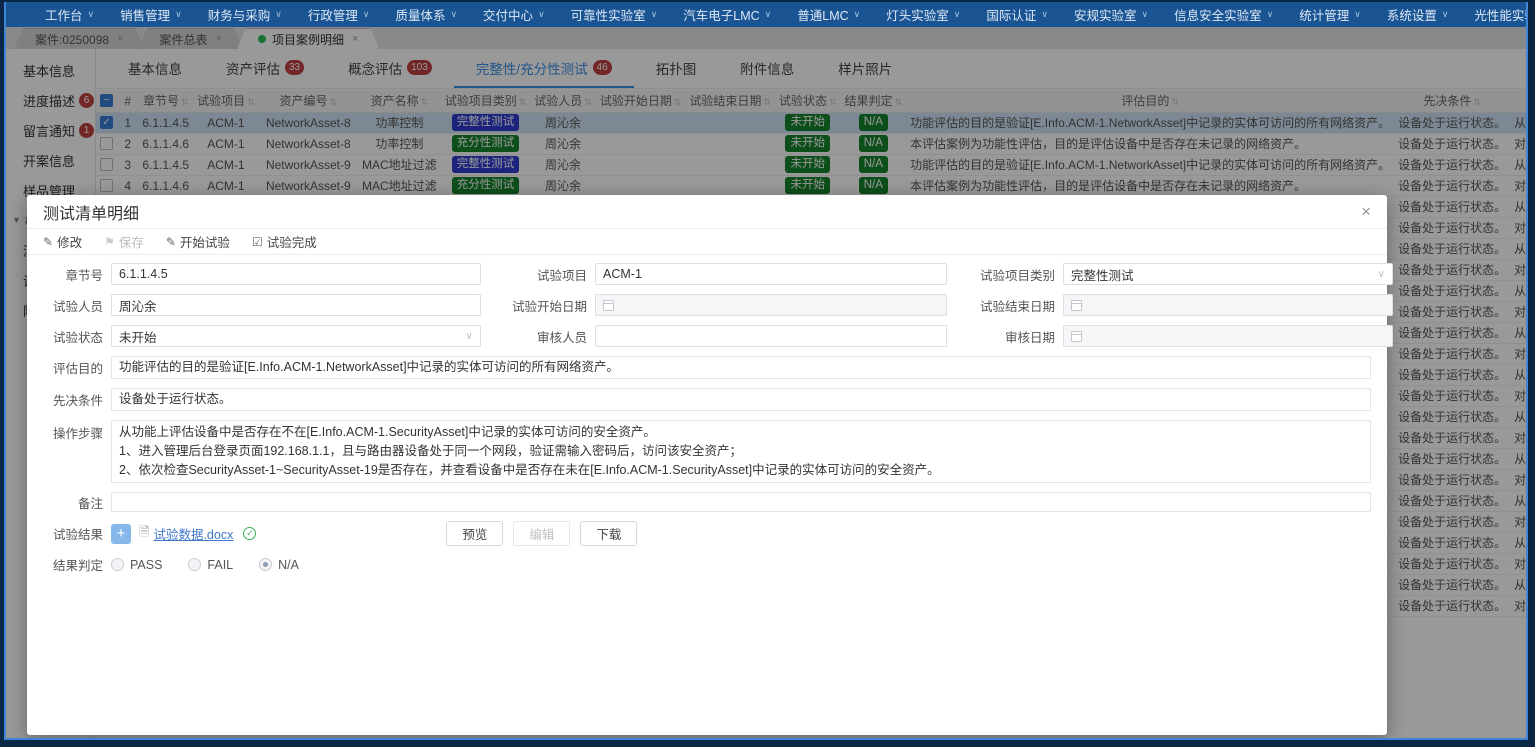 The height and width of the screenshot is (747, 1535). Describe the element at coordinates (741, 502) in the screenshot. I see `remark-field` at that location.